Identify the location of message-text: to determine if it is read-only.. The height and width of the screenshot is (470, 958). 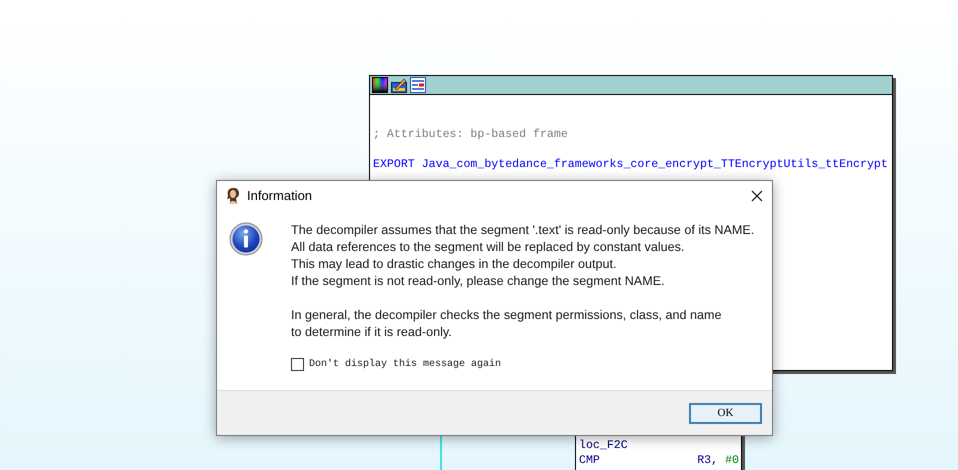
(371, 332).